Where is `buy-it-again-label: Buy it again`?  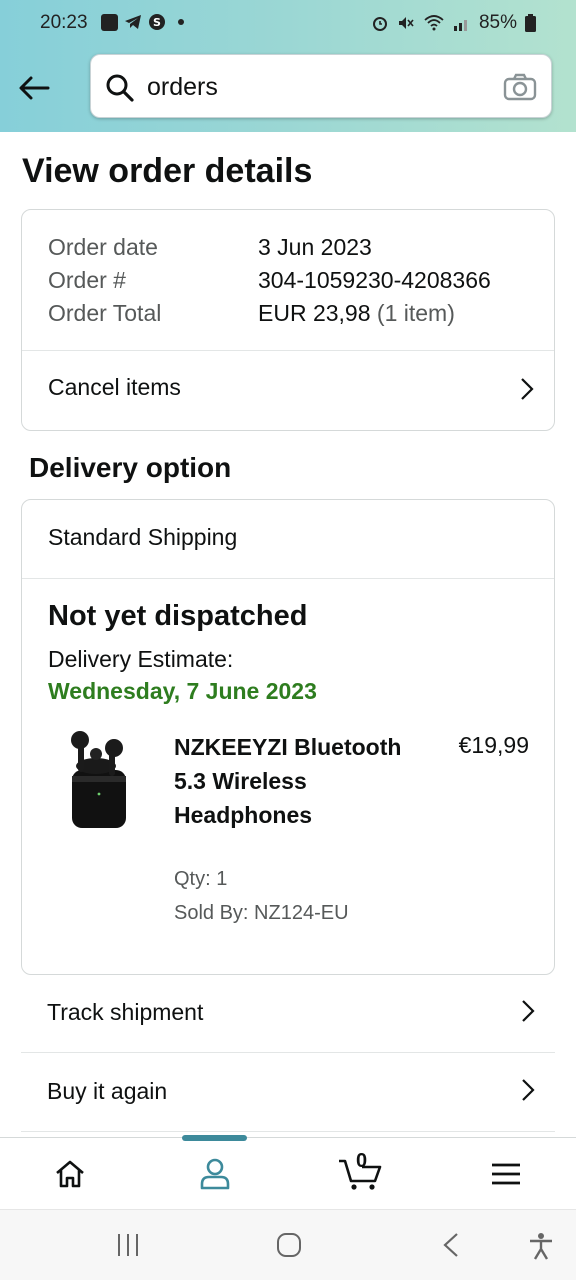 buy-it-again-label: Buy it again is located at coordinates (107, 1091).